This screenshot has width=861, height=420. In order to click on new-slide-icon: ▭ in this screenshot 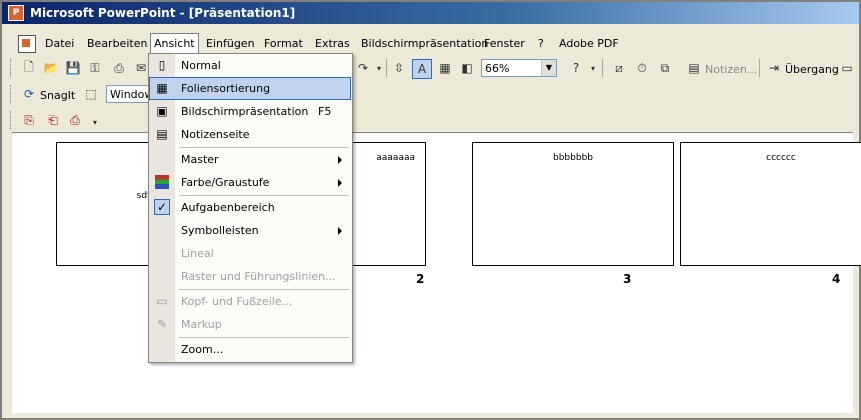, I will do `click(847, 68)`.